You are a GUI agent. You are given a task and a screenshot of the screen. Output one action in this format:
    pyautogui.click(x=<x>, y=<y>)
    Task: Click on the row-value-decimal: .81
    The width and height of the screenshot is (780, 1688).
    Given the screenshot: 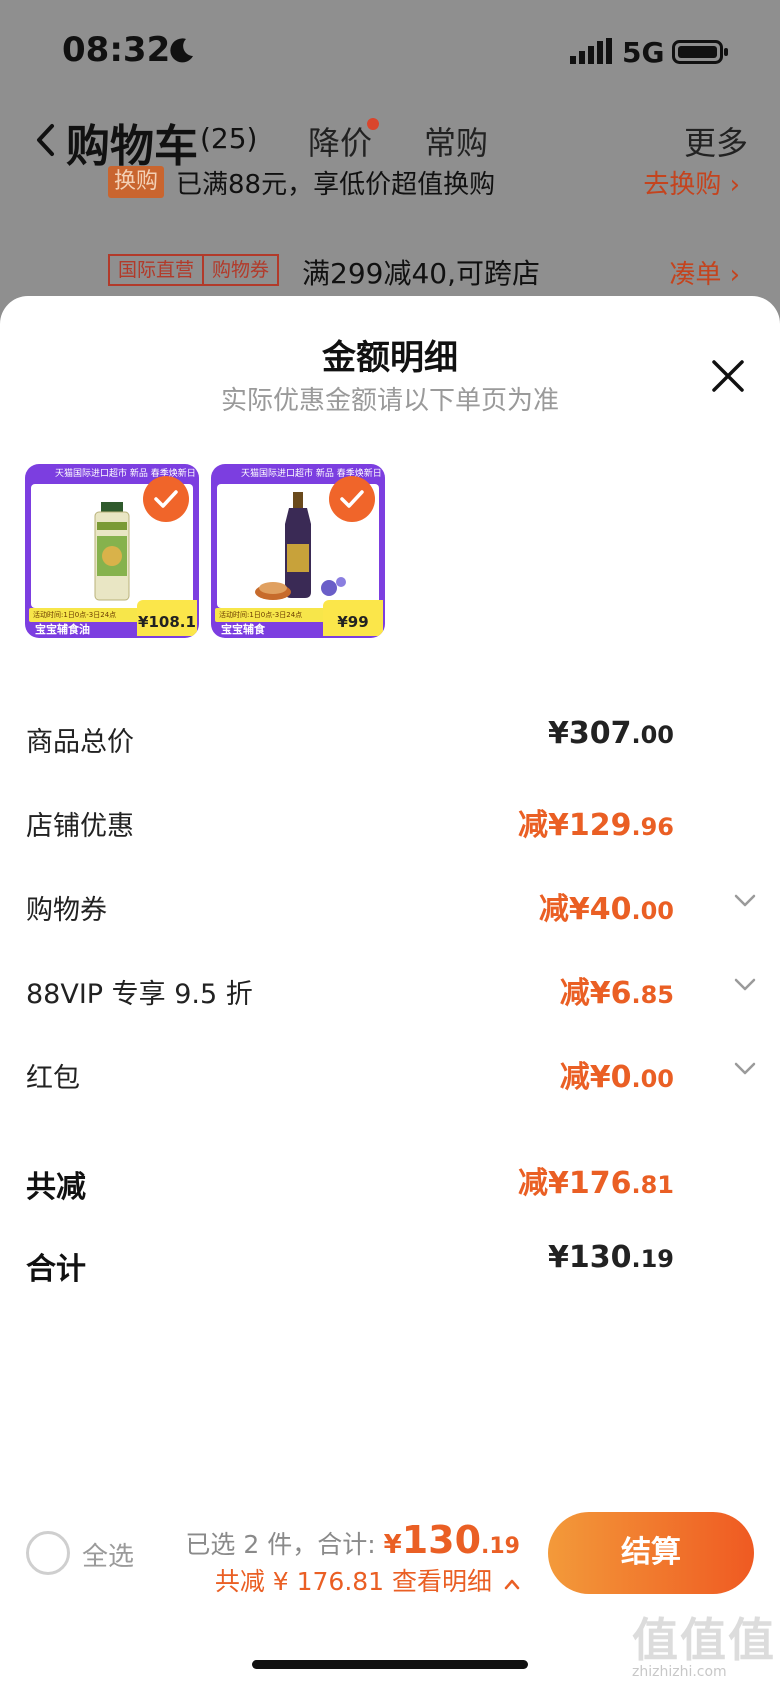 What is the action you would take?
    pyautogui.click(x=652, y=1185)
    